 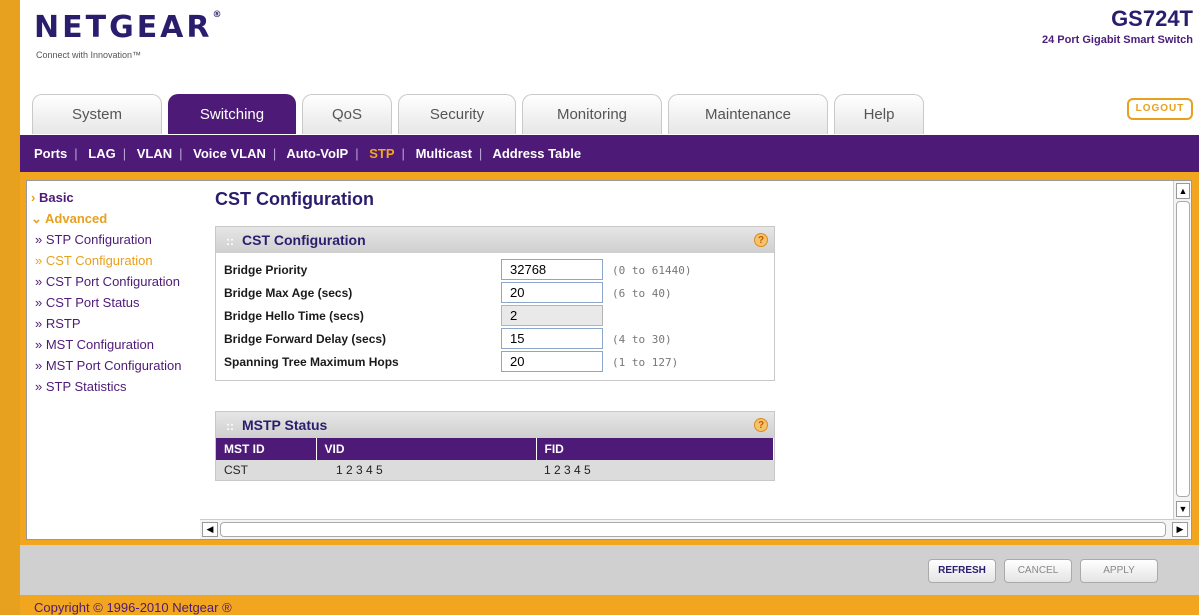 I want to click on tab-qos: QoS, so click(x=347, y=114).